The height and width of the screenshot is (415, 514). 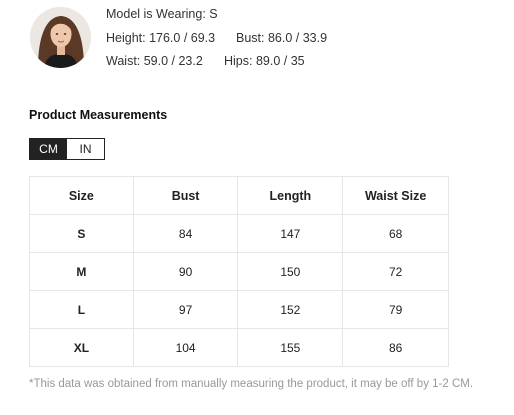 I want to click on length-cell: 155, so click(x=290, y=347).